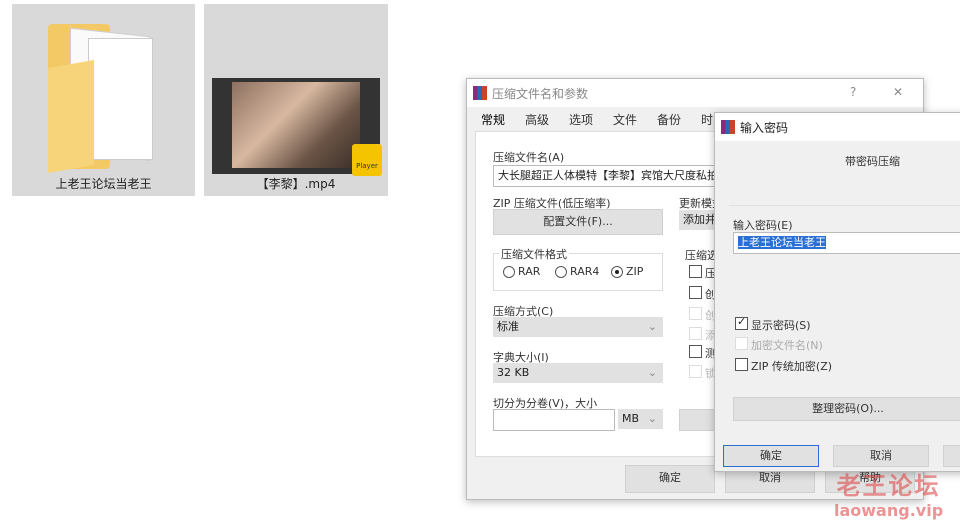 Image resolution: width=960 pixels, height=526 pixels. I want to click on ok-button: 确定, so click(670, 479).